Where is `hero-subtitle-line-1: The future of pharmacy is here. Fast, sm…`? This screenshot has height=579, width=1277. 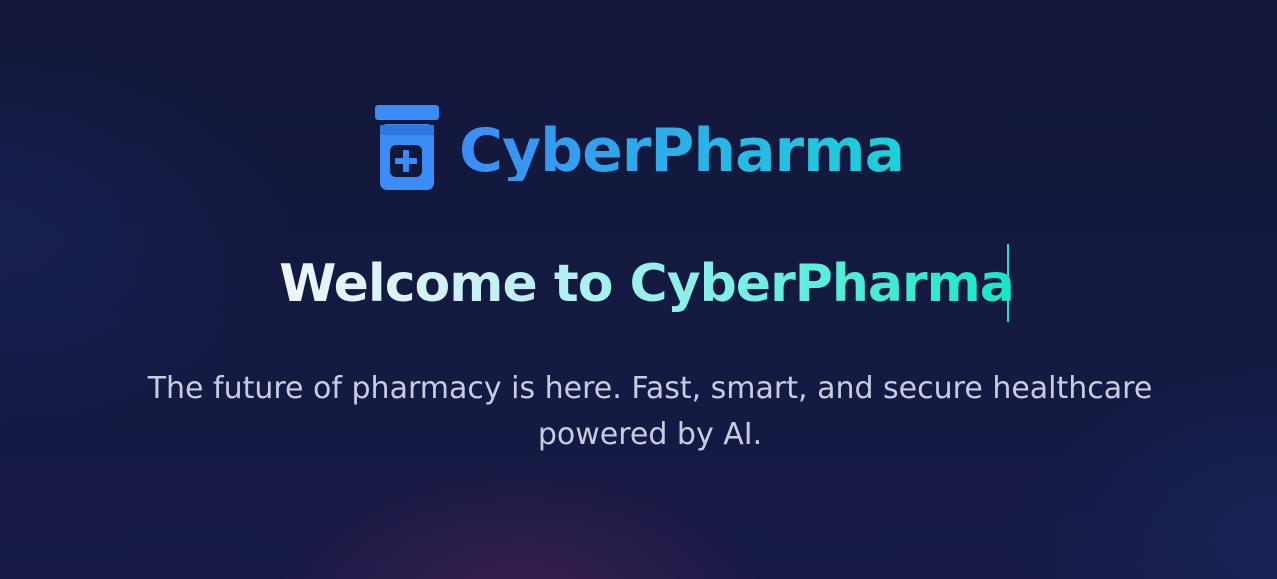
hero-subtitle-line-1: The future of pharmacy is here. Fast, sm… is located at coordinates (650, 388).